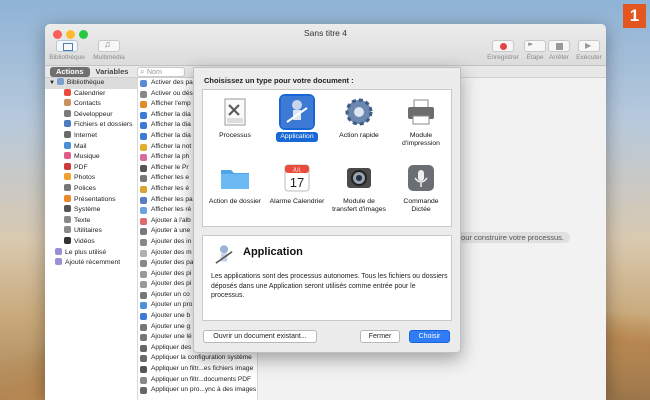 This screenshot has height=400, width=650. Describe the element at coordinates (235, 184) in the screenshot. I see `type-action-dossier: Action de dossier` at that location.